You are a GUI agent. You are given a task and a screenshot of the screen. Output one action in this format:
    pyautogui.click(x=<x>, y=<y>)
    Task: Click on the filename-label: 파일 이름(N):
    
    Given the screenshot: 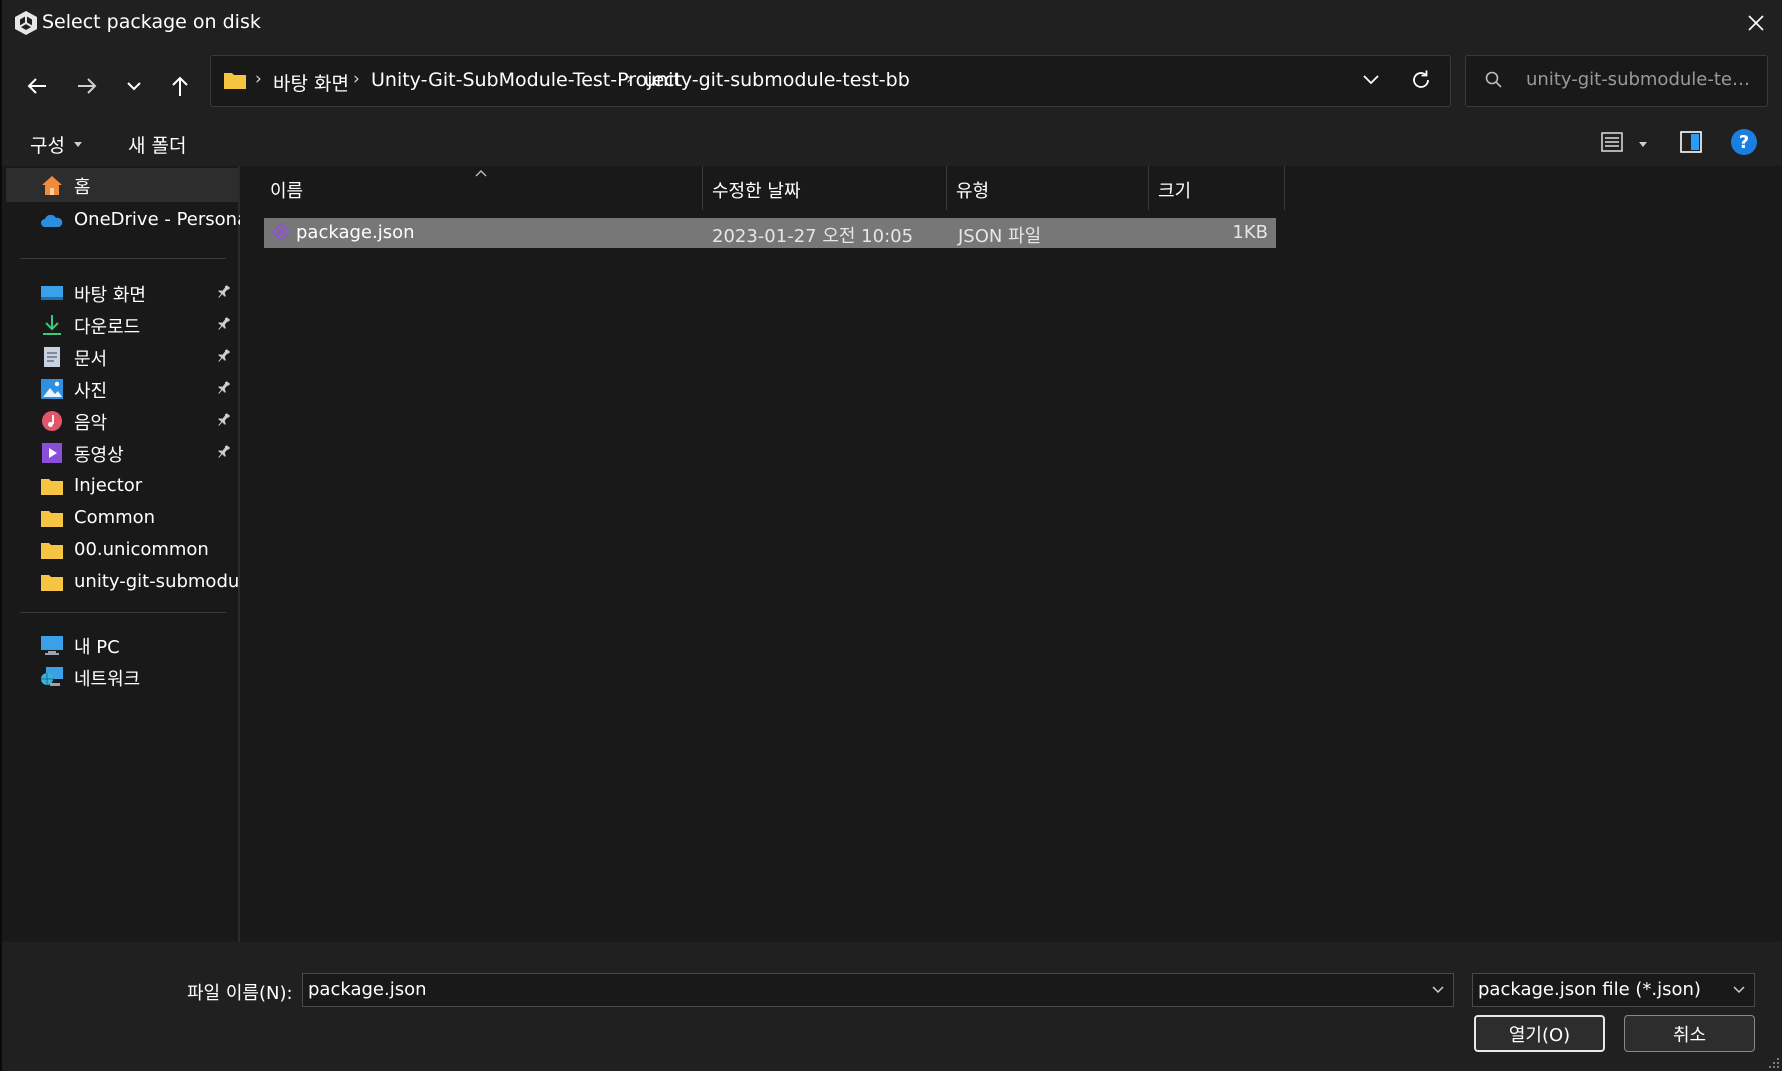 What is the action you would take?
    pyautogui.click(x=240, y=993)
    